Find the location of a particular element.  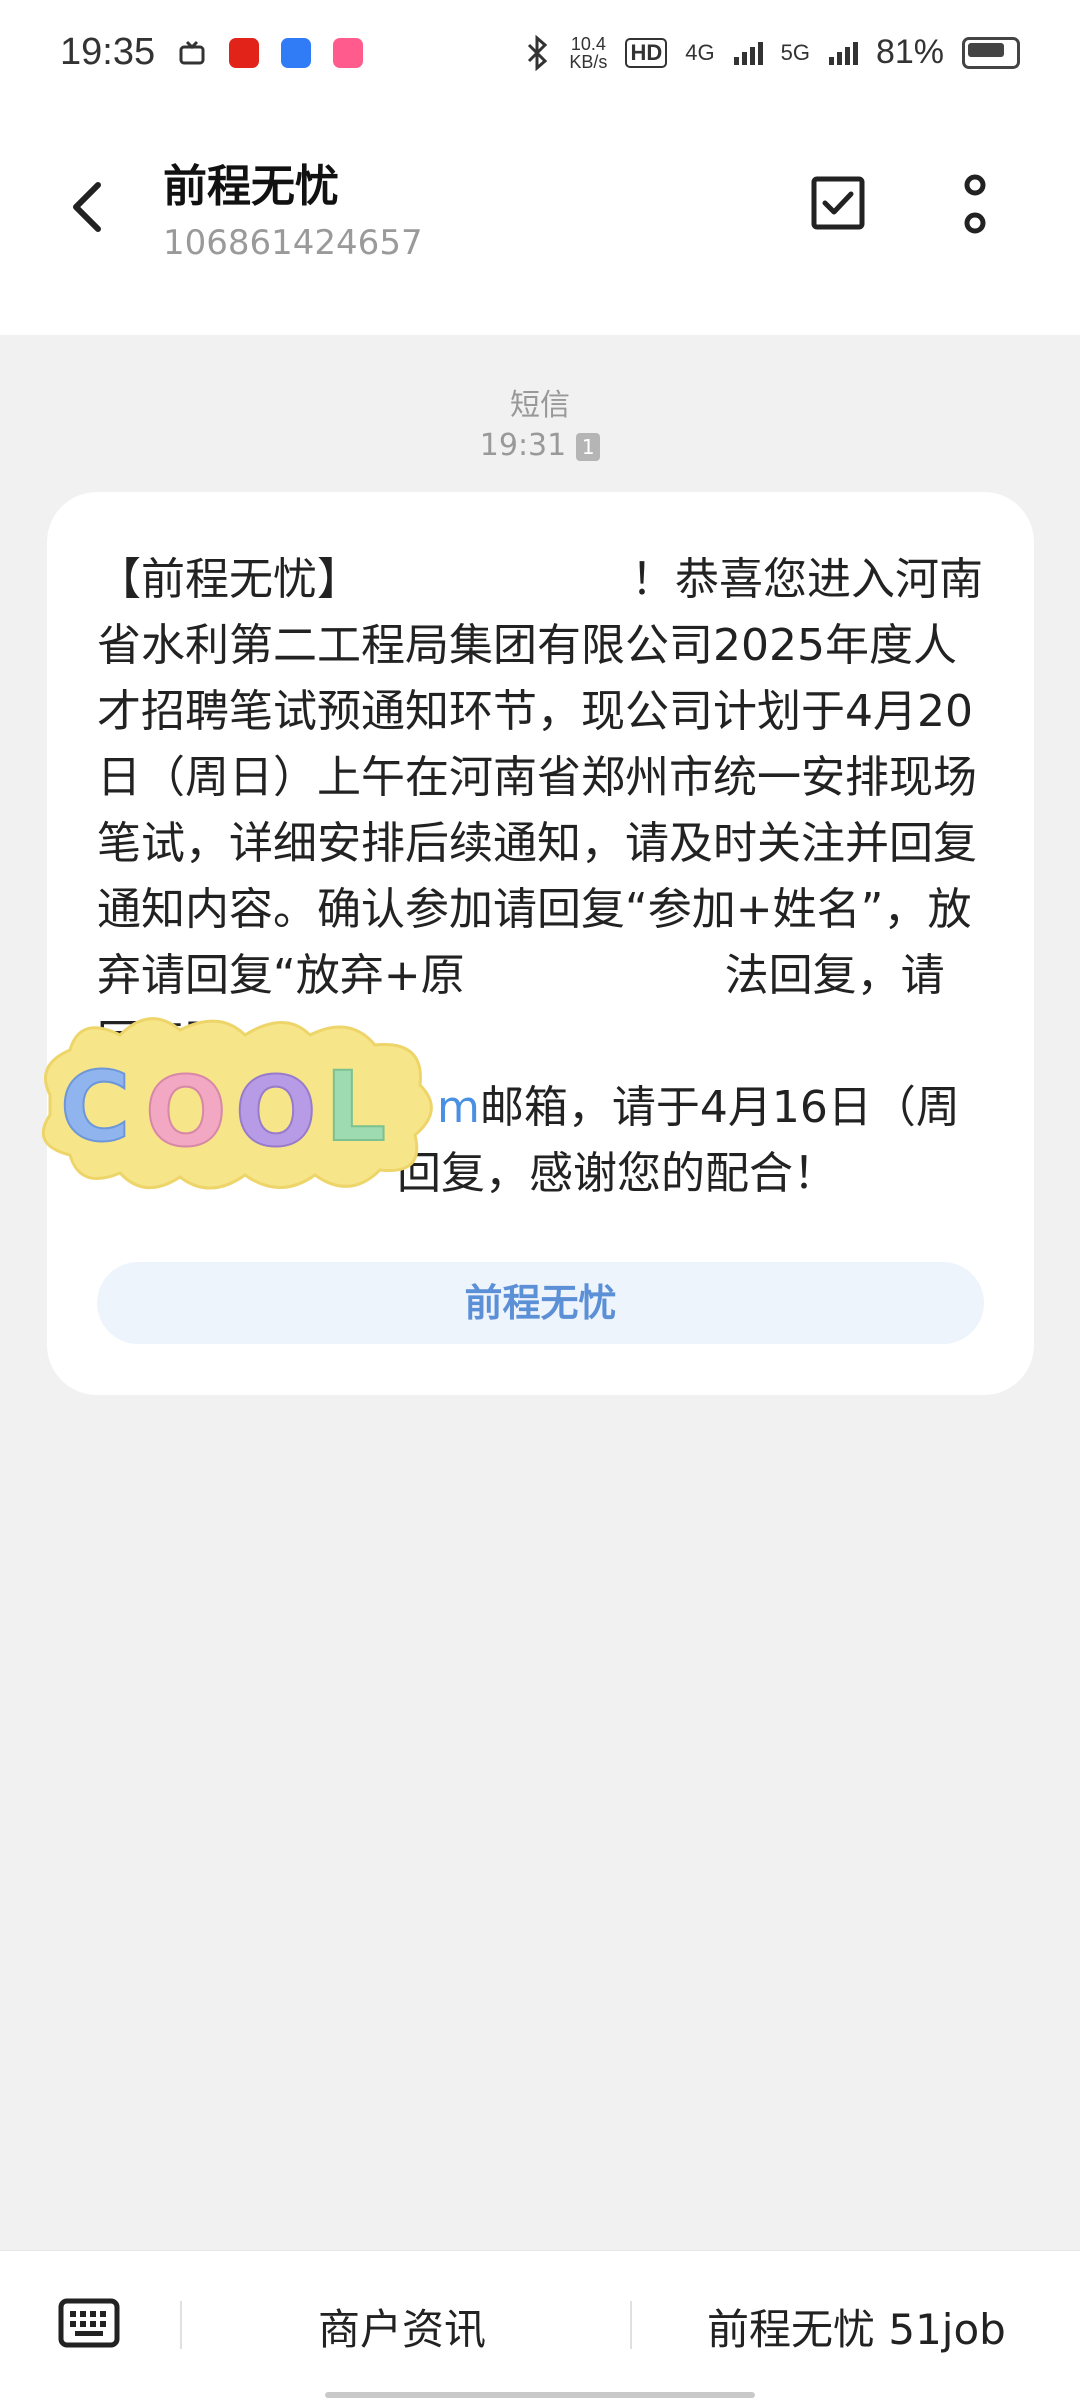

tv-icon is located at coordinates (192, 52).